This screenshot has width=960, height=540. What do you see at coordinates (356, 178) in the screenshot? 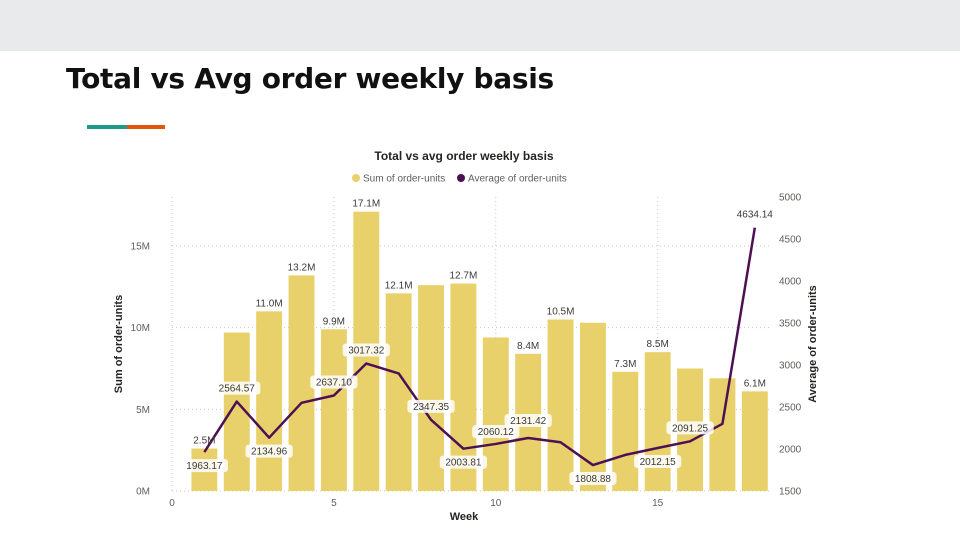
I see `legend-swatch-bars` at bounding box center [356, 178].